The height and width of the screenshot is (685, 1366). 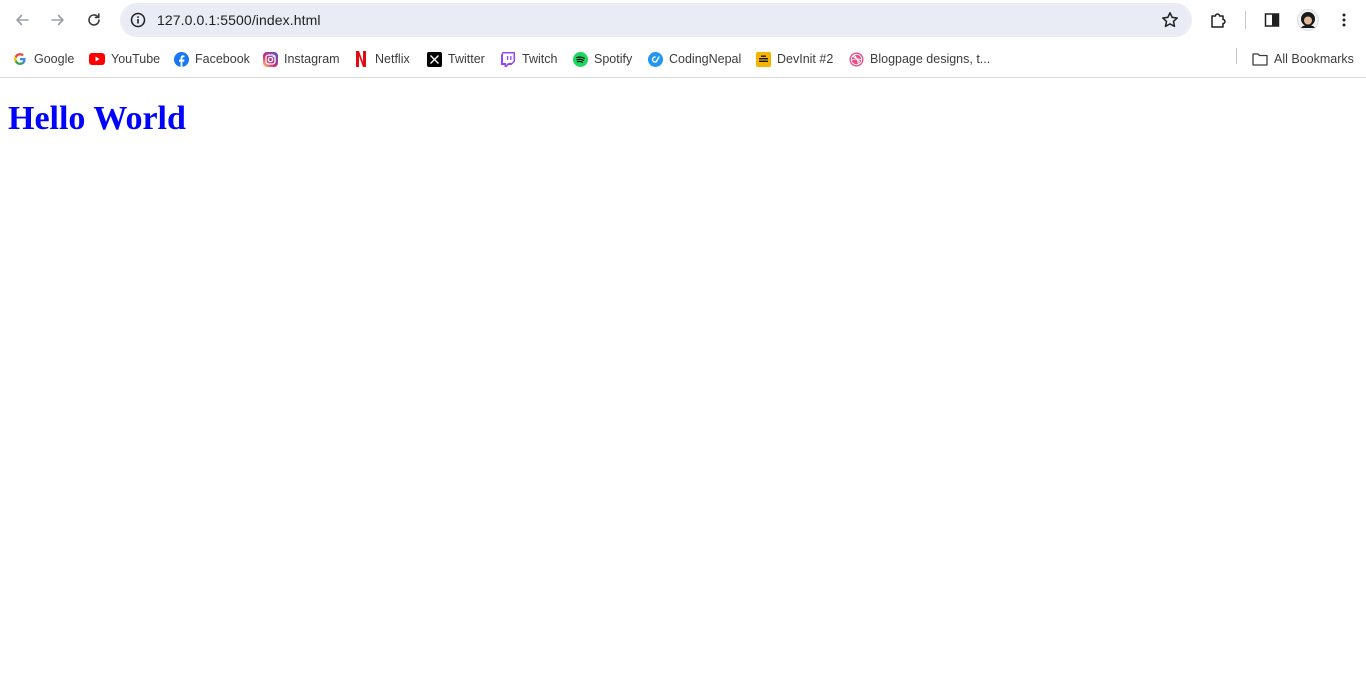 What do you see at coordinates (239, 20) in the screenshot?
I see `url-text: 127.0.0.1:5500/index.html` at bounding box center [239, 20].